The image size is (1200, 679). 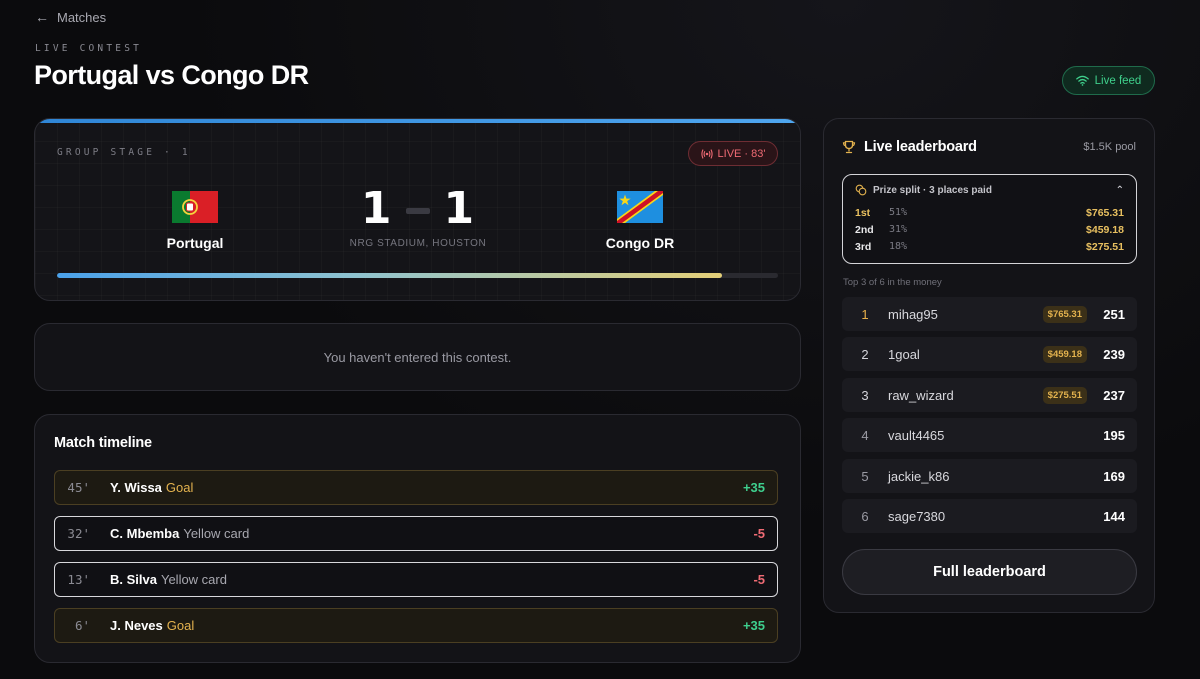 What do you see at coordinates (919, 476) in the screenshot?
I see `username: jackie_k86` at bounding box center [919, 476].